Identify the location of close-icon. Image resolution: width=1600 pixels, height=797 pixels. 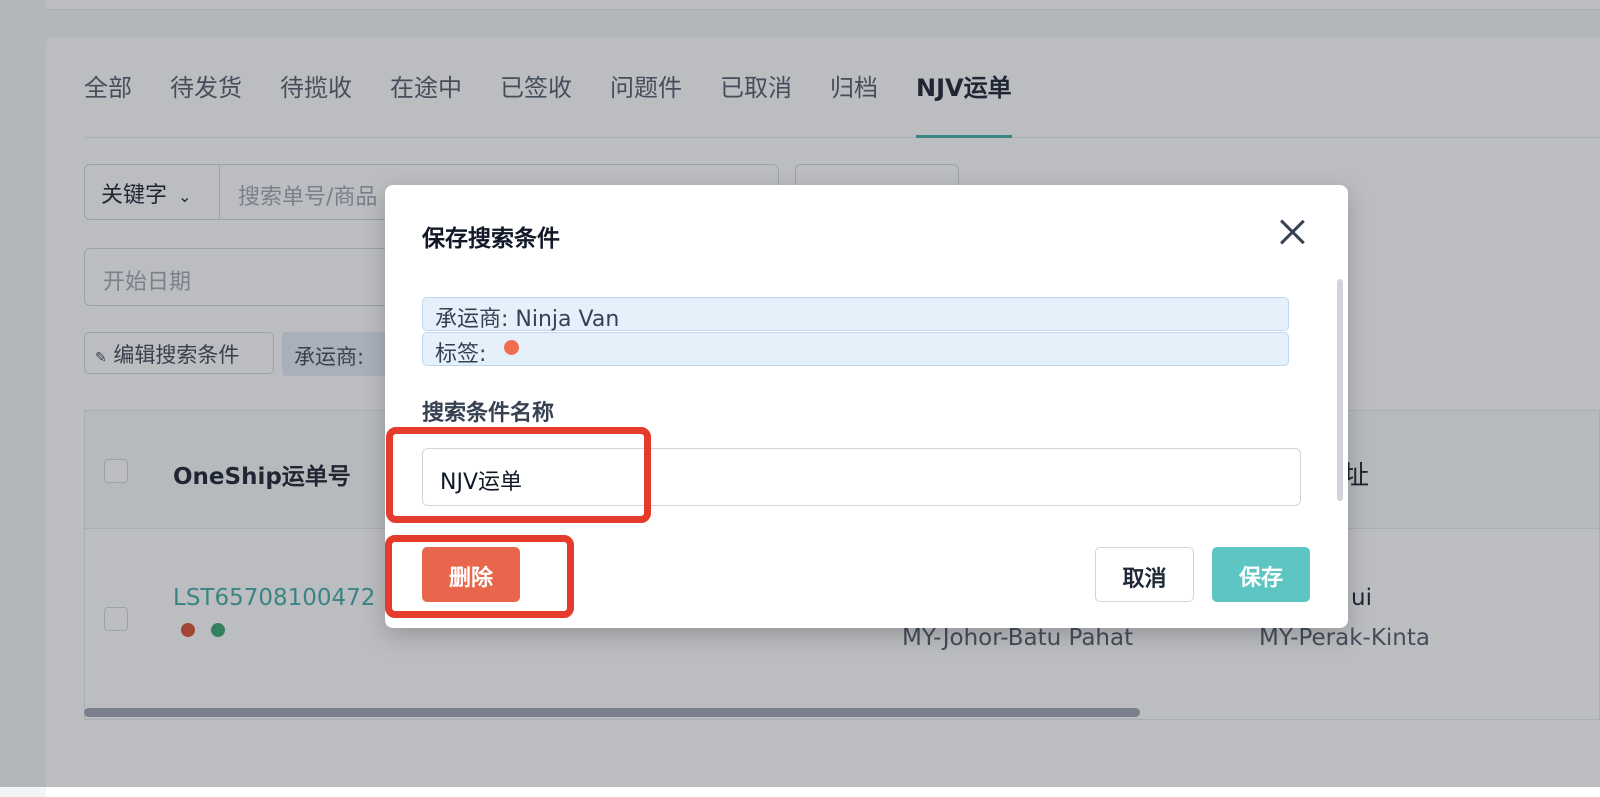
(1292, 232).